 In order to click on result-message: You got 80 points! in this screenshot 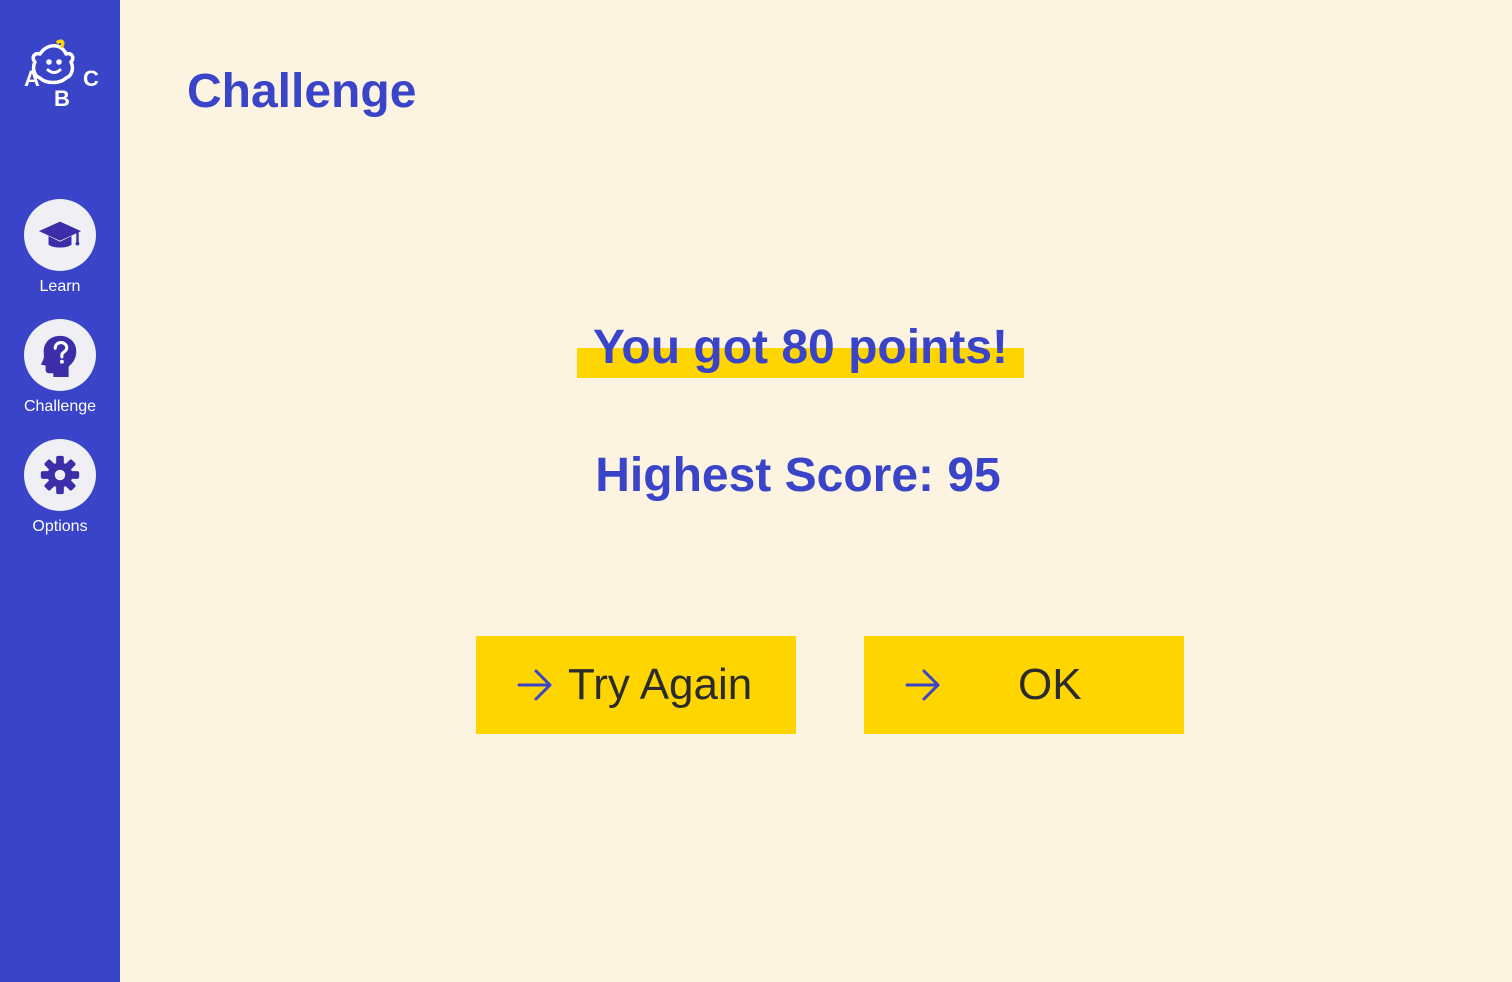, I will do `click(800, 350)`.